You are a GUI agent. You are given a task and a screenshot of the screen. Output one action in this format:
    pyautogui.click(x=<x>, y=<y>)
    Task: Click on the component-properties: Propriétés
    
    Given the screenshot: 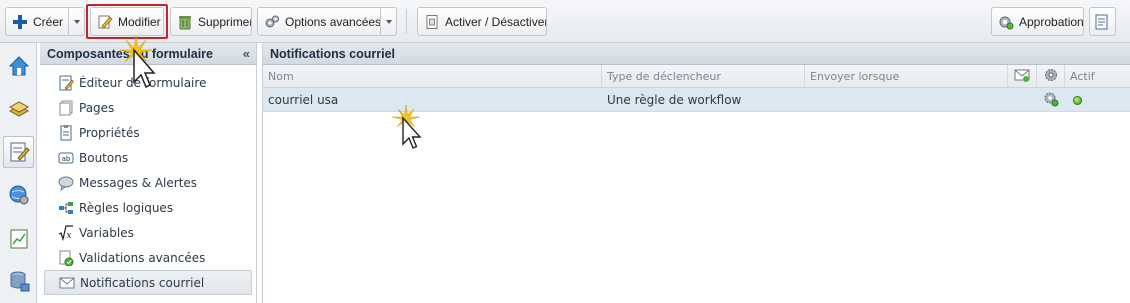 What is the action you would take?
    pyautogui.click(x=148, y=132)
    